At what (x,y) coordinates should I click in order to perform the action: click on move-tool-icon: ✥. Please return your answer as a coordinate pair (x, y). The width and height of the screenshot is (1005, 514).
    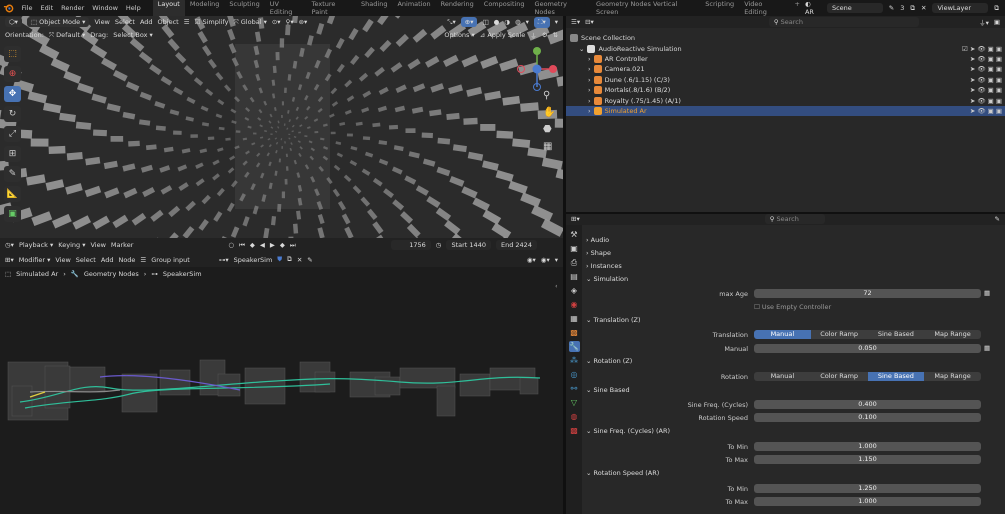
    Looking at the image, I should click on (12, 94).